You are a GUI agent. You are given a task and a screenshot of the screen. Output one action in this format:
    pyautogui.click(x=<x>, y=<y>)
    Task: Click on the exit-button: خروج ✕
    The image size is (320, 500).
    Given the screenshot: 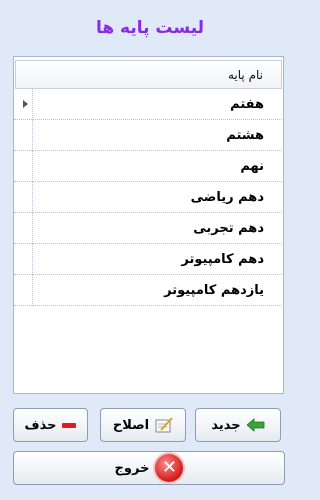 What is the action you would take?
    pyautogui.click(x=149, y=468)
    